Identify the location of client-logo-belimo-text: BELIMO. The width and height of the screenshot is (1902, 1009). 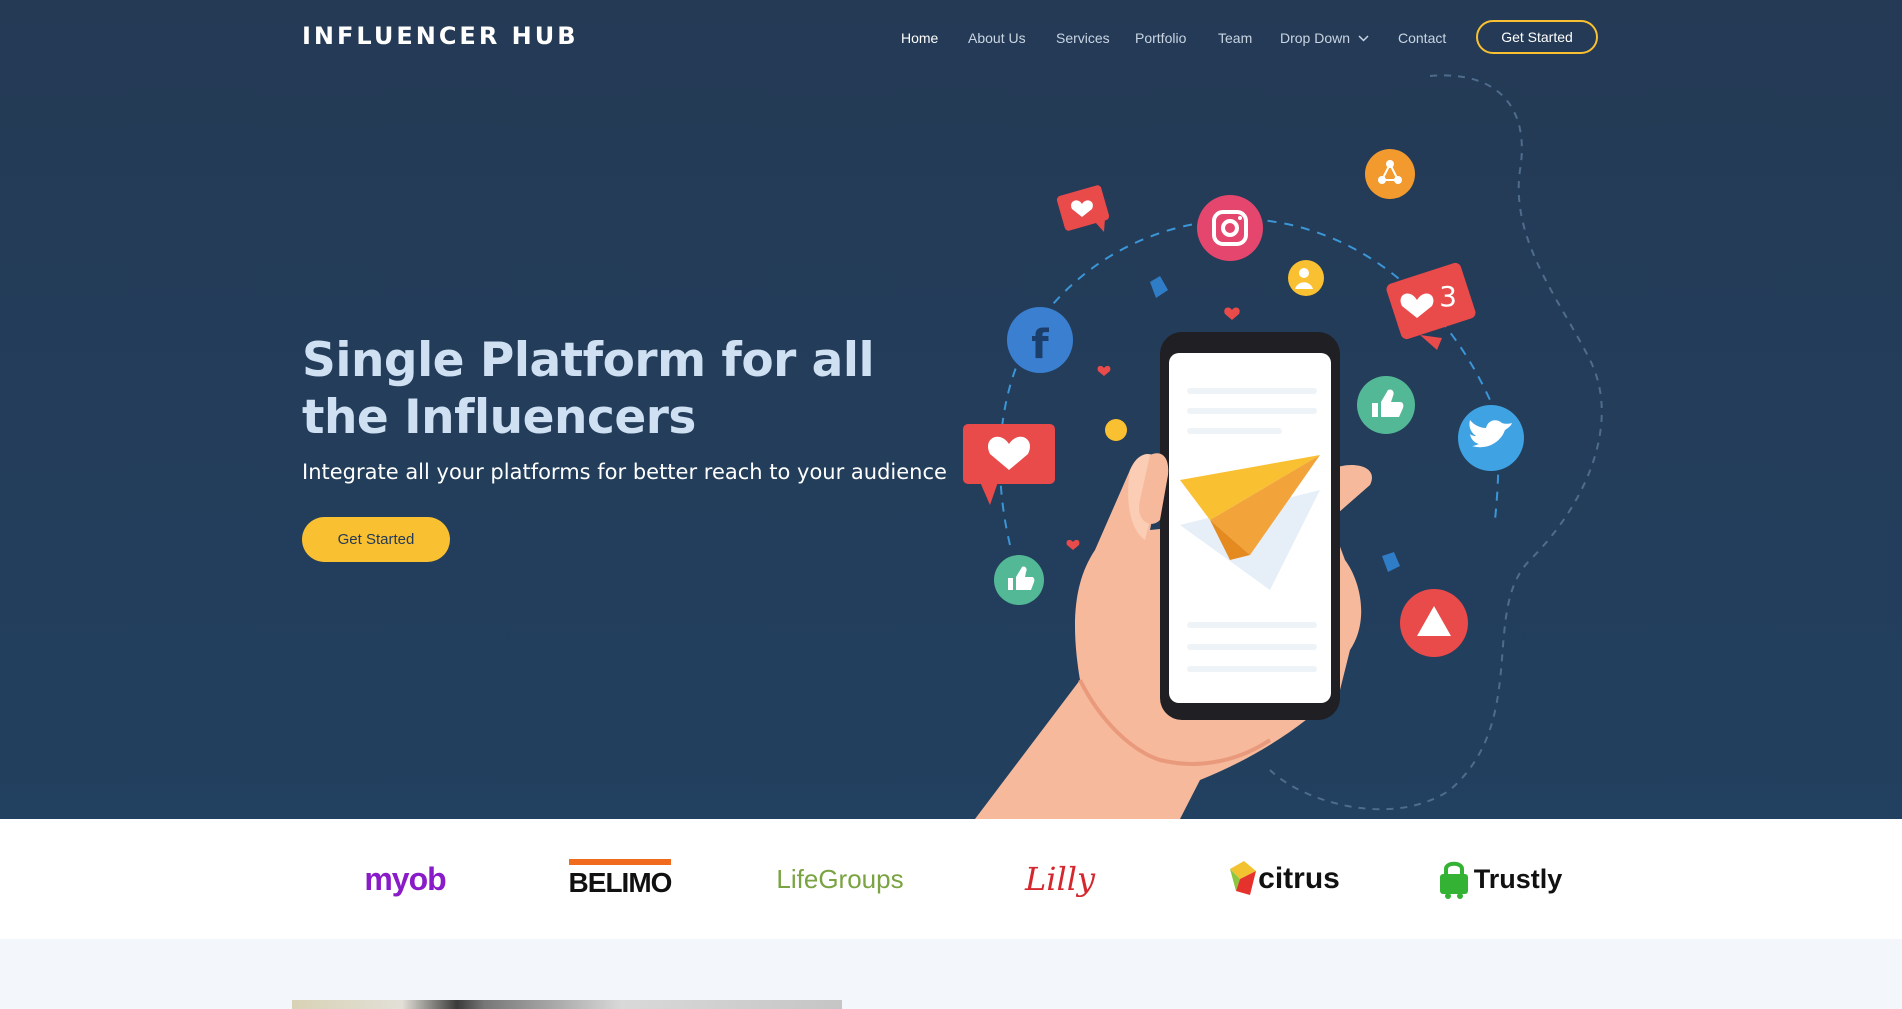
(620, 879).